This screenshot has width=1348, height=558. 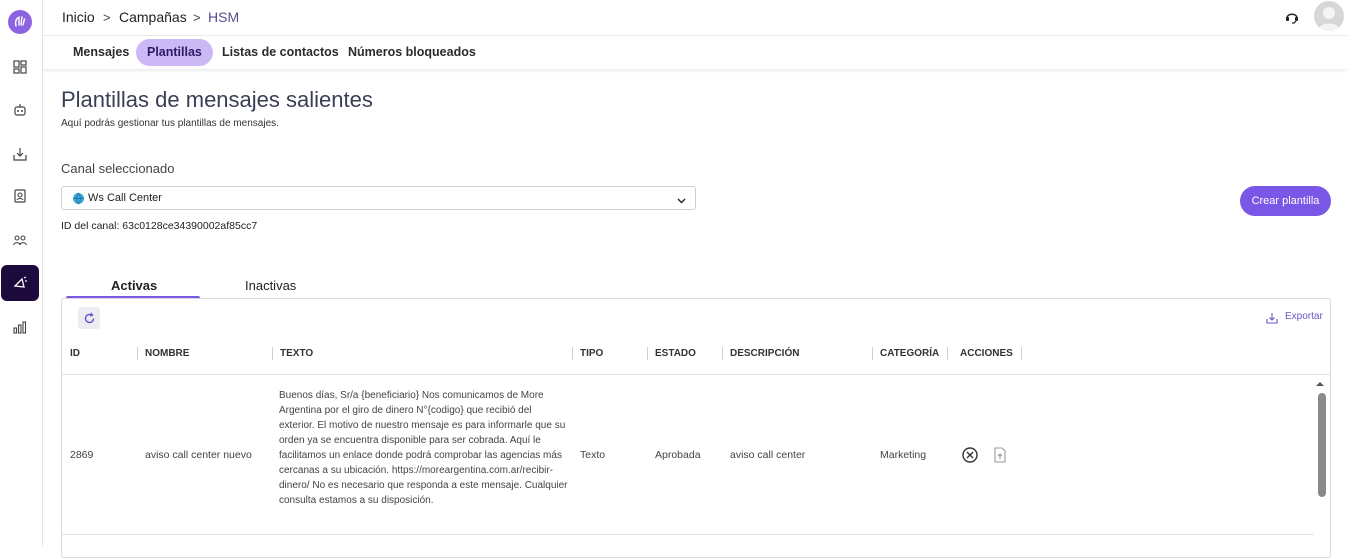 I want to click on bot-icon, so click(x=20, y=110).